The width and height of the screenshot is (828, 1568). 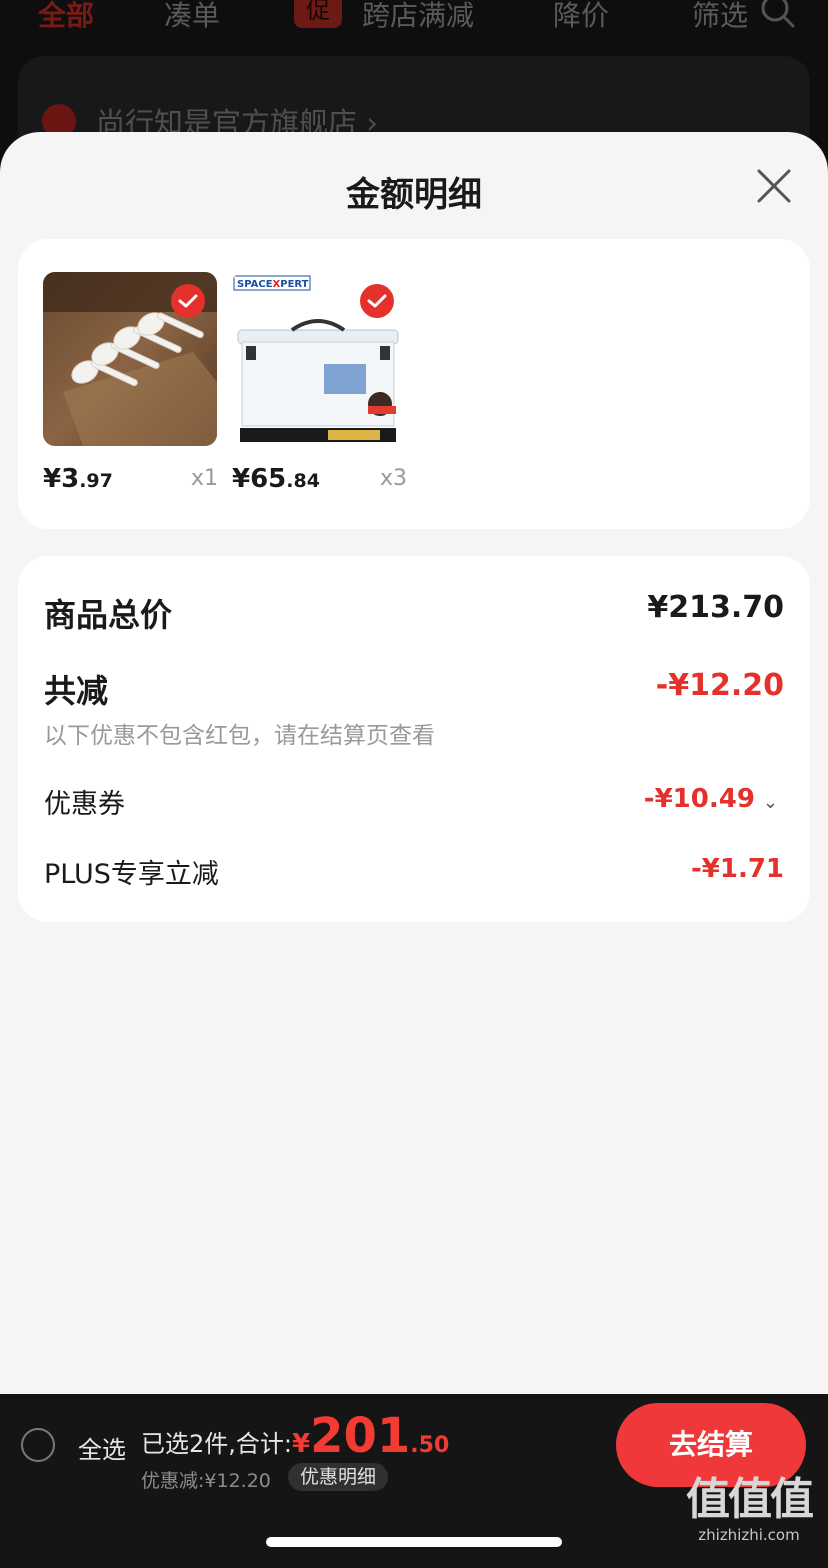 What do you see at coordinates (737, 869) in the screenshot?
I see `plus-discount-value: -¥1.71` at bounding box center [737, 869].